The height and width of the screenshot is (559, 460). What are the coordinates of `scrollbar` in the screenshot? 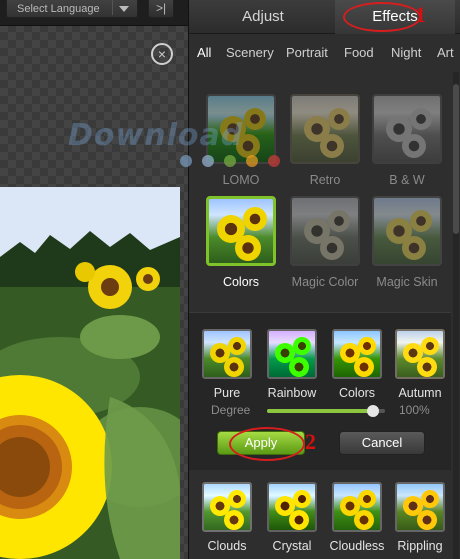 It's located at (456, 315).